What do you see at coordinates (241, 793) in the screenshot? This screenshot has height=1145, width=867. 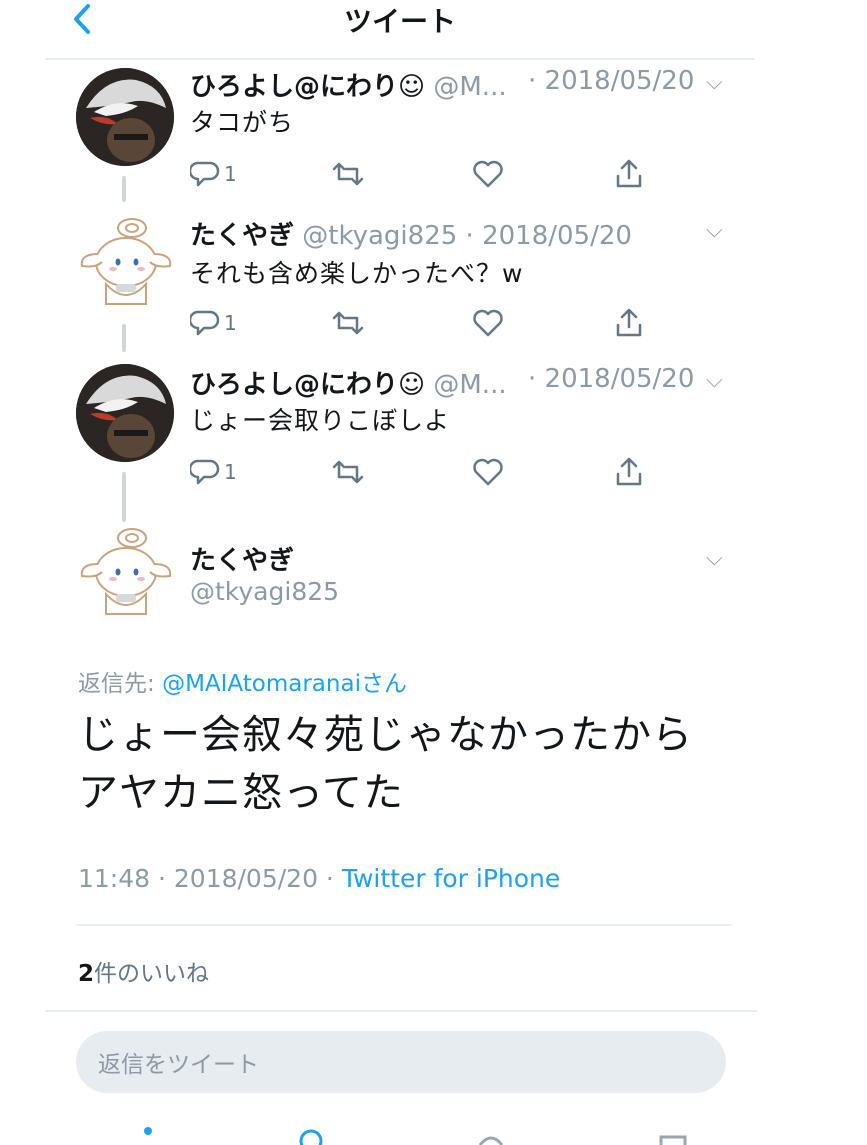 I see `main-tweet-line: アヤカニ怒ってた` at bounding box center [241, 793].